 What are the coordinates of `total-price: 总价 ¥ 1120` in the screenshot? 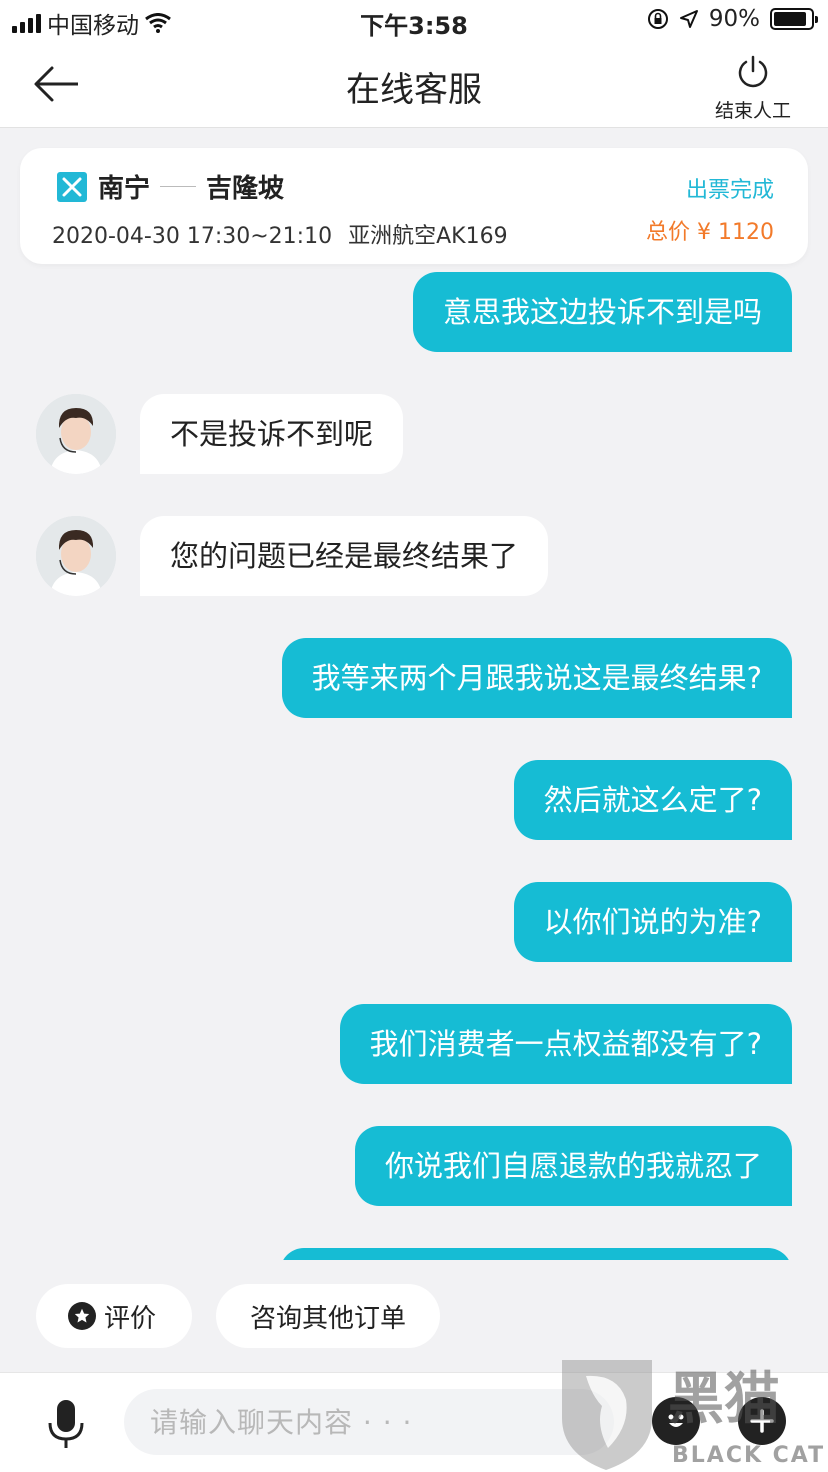 It's located at (710, 232).